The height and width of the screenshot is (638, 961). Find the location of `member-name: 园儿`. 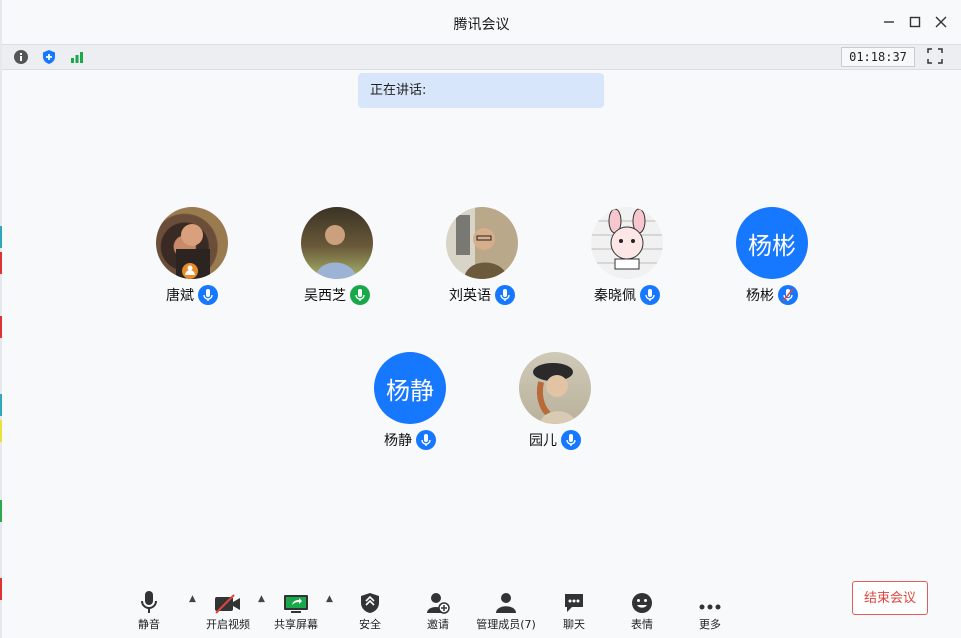

member-name: 园儿 is located at coordinates (543, 441).